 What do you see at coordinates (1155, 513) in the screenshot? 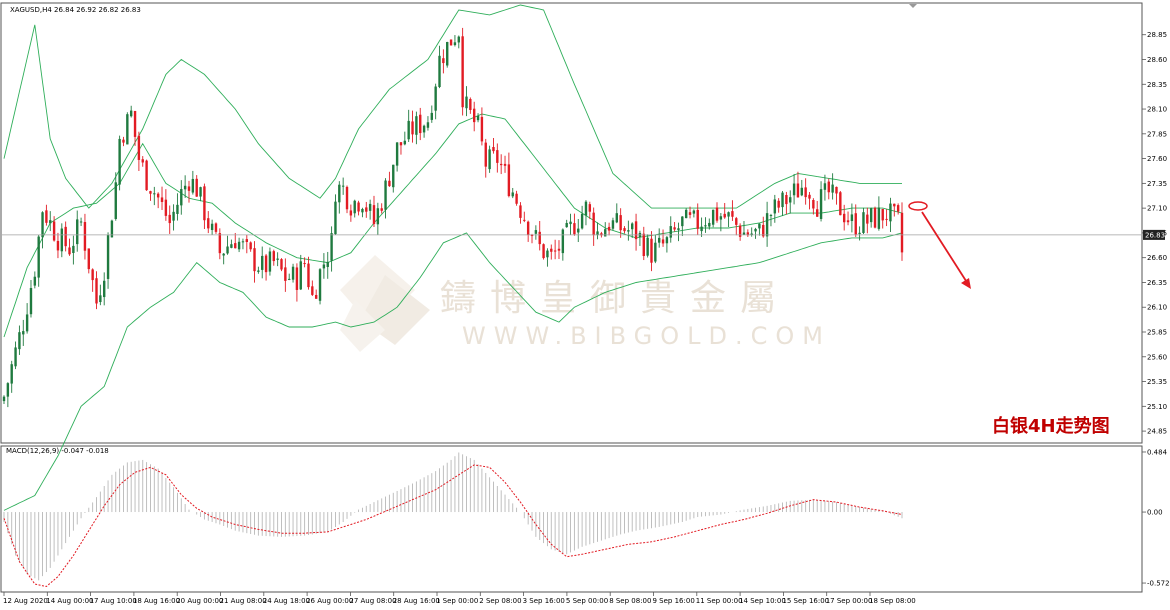
I see `macd-y-tick-label: 0.00` at bounding box center [1155, 513].